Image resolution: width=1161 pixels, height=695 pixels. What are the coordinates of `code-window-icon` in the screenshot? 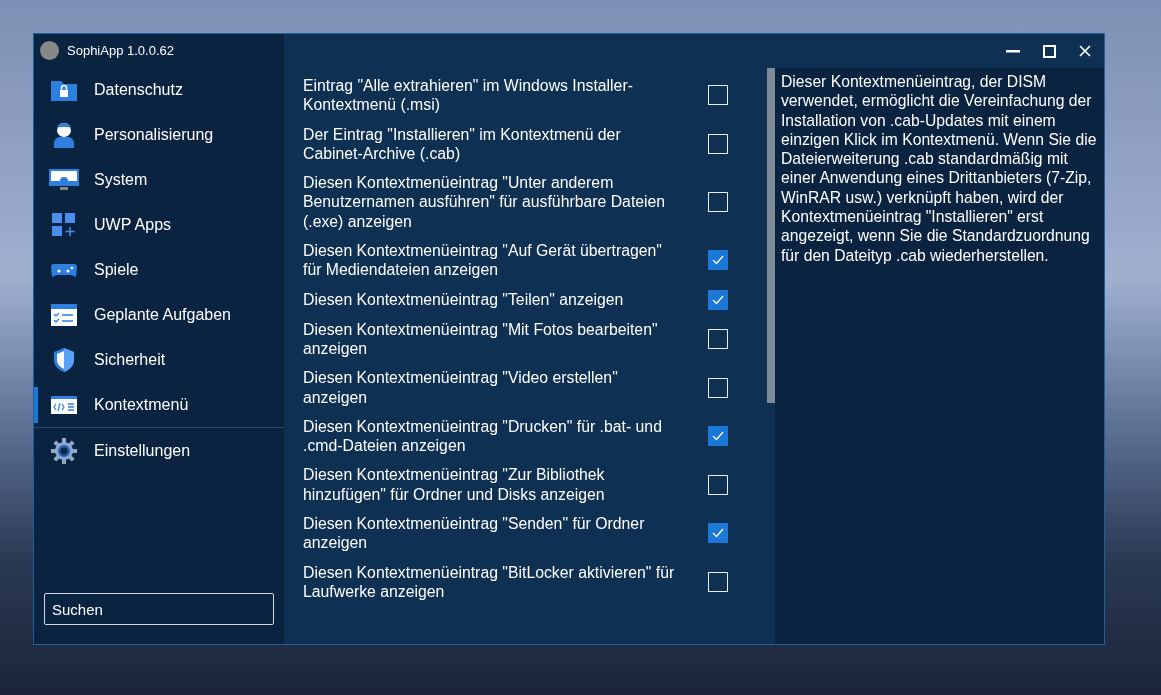 It's located at (64, 404).